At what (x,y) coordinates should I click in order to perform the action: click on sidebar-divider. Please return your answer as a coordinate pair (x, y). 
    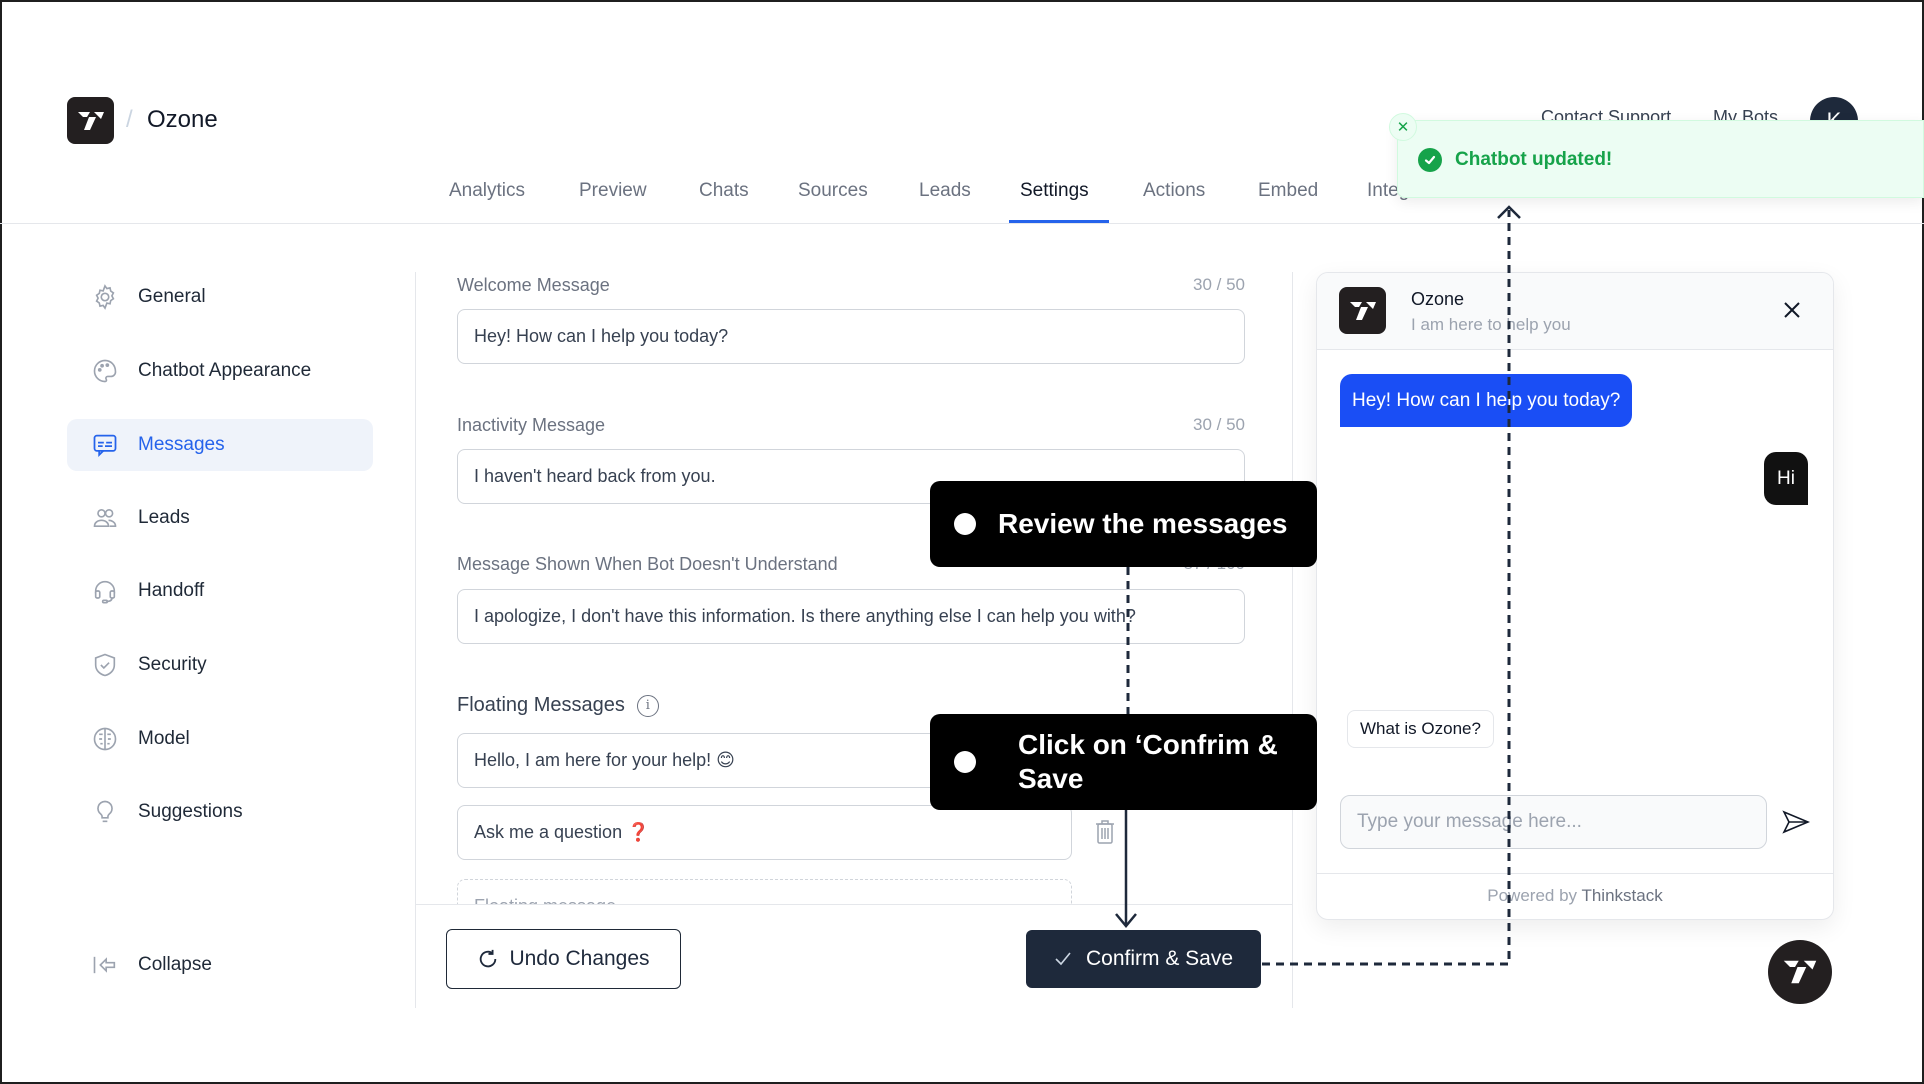
    Looking at the image, I should click on (415, 640).